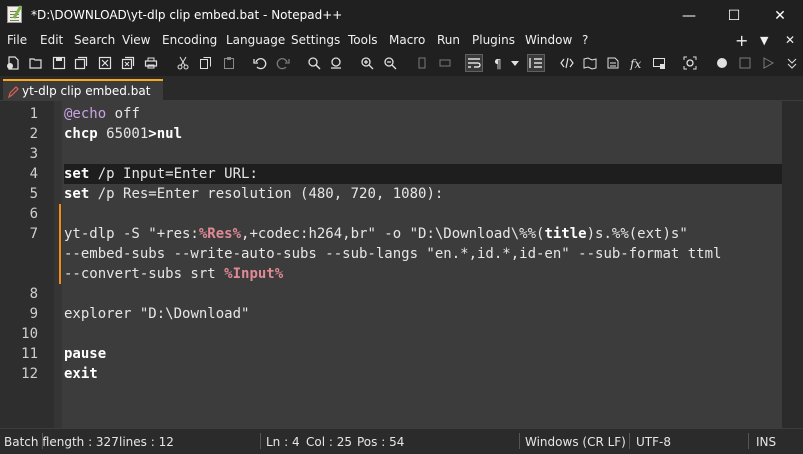  I want to click on status-eol: Windows (CR LF), so click(575, 442).